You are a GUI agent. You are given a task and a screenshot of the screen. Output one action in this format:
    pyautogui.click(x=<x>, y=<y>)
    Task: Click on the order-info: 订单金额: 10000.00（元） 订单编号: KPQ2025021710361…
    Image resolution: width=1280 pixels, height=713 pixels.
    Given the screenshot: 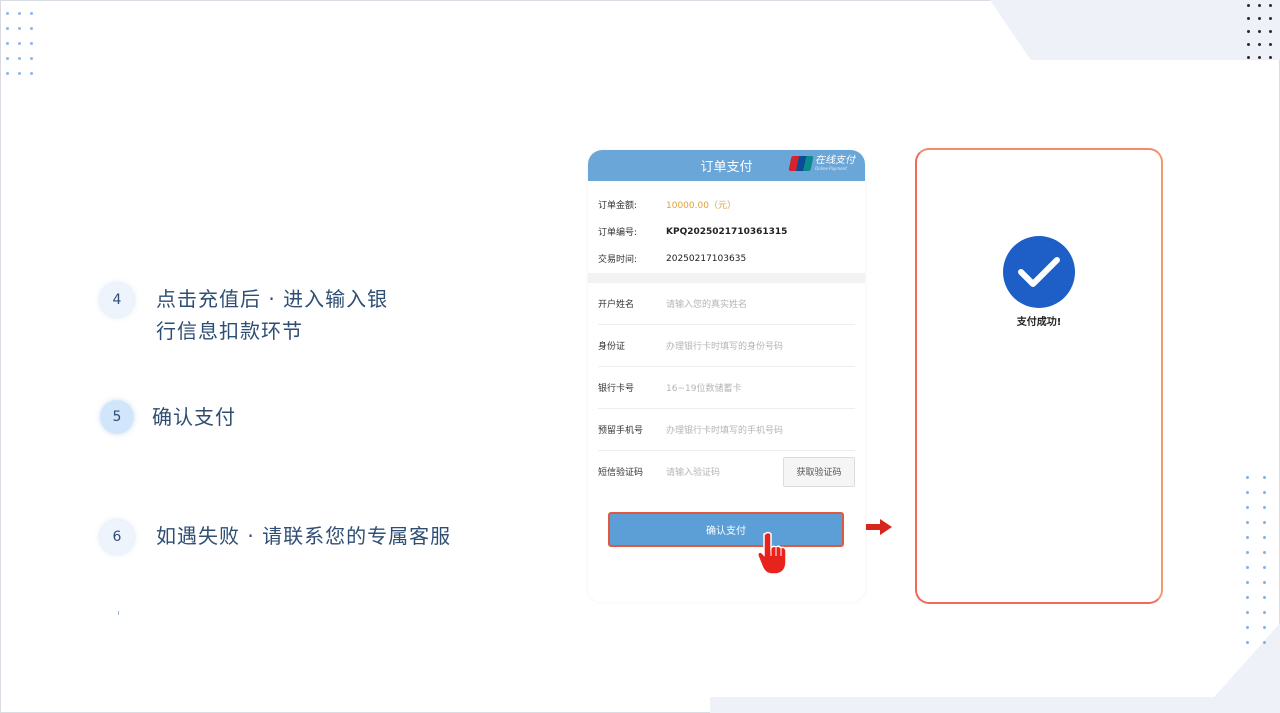 What is the action you would take?
    pyautogui.click(x=726, y=225)
    